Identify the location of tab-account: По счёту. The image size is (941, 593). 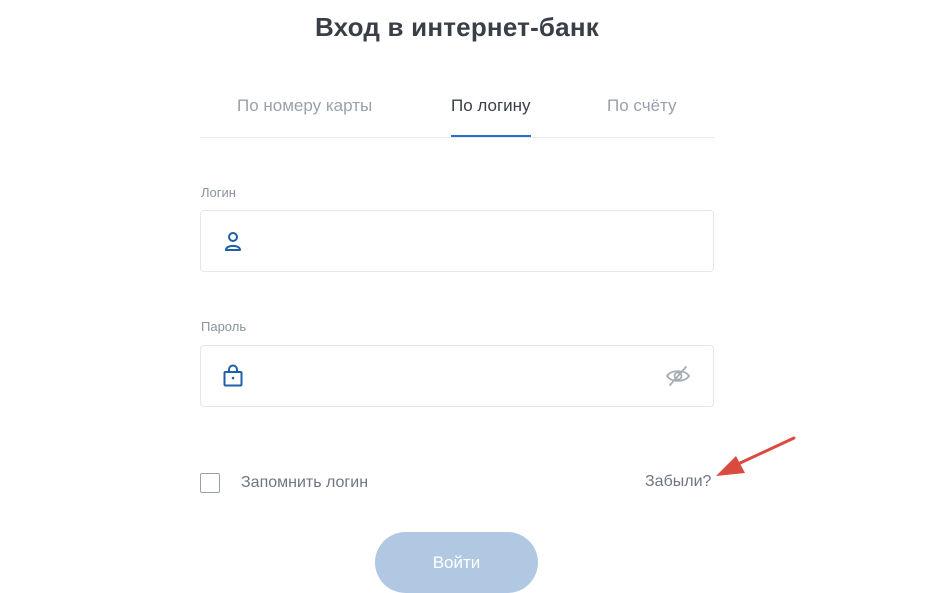
(642, 116).